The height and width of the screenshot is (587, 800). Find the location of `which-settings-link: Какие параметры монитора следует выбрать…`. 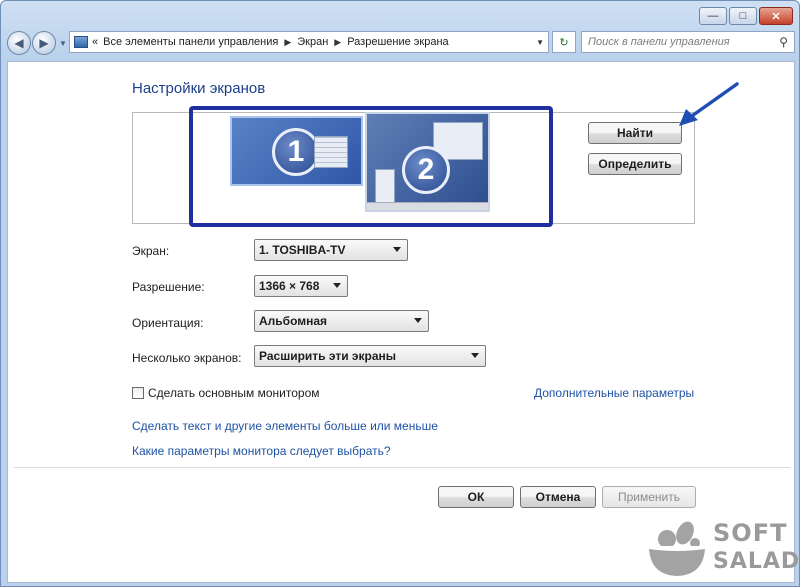

which-settings-link: Какие параметры монитора следует выбрать… is located at coordinates (261, 451).